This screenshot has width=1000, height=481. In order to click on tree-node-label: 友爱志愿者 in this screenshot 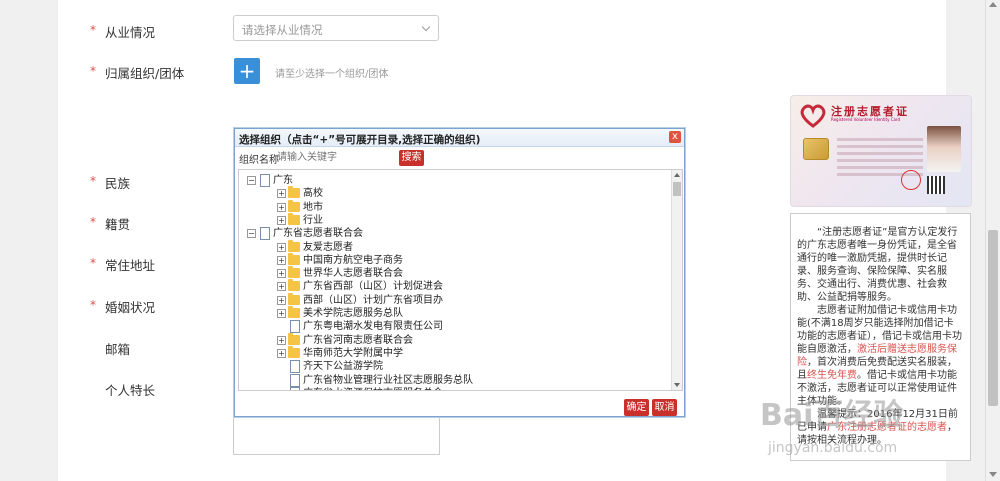, I will do `click(328, 247)`.